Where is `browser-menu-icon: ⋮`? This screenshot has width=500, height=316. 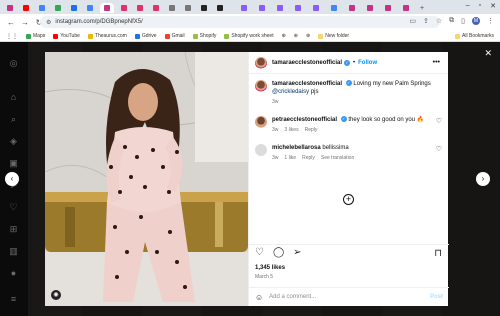 browser-menu-icon: ⋮ is located at coordinates (490, 21).